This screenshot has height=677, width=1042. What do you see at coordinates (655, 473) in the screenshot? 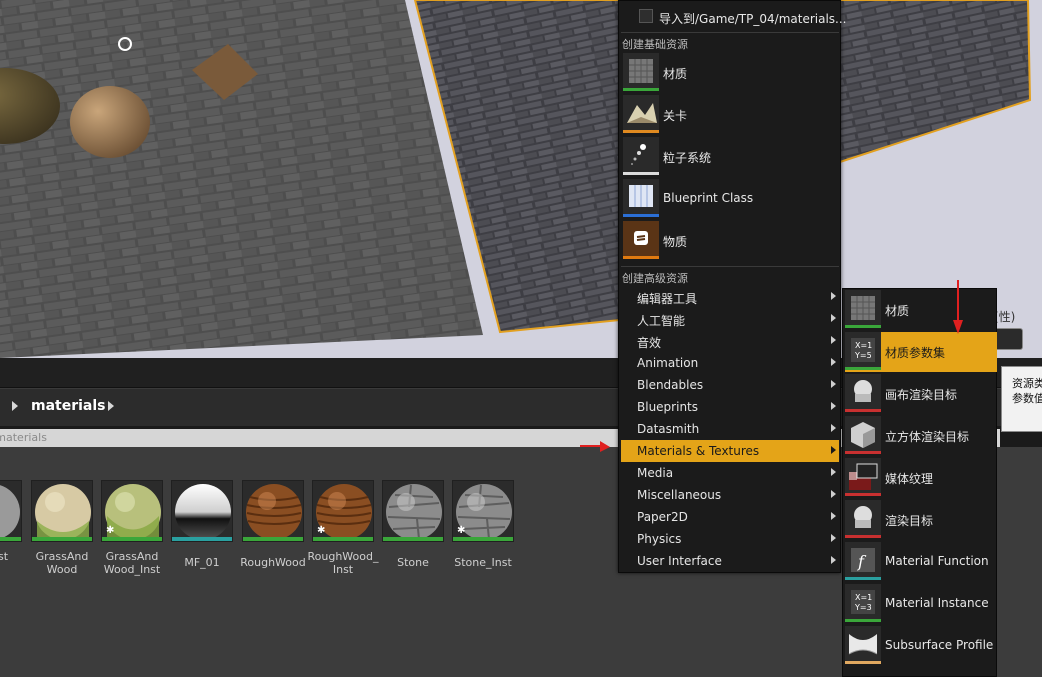
I see `menu-item-label: Media` at bounding box center [655, 473].